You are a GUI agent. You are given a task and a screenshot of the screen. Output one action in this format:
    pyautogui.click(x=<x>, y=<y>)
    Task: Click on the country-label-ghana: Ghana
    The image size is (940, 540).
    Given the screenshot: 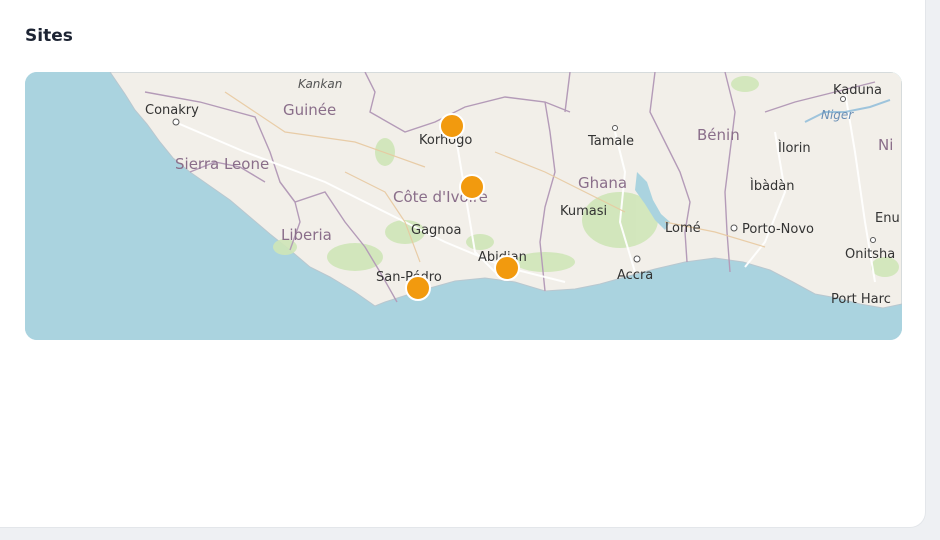 What is the action you would take?
    pyautogui.click(x=602, y=183)
    